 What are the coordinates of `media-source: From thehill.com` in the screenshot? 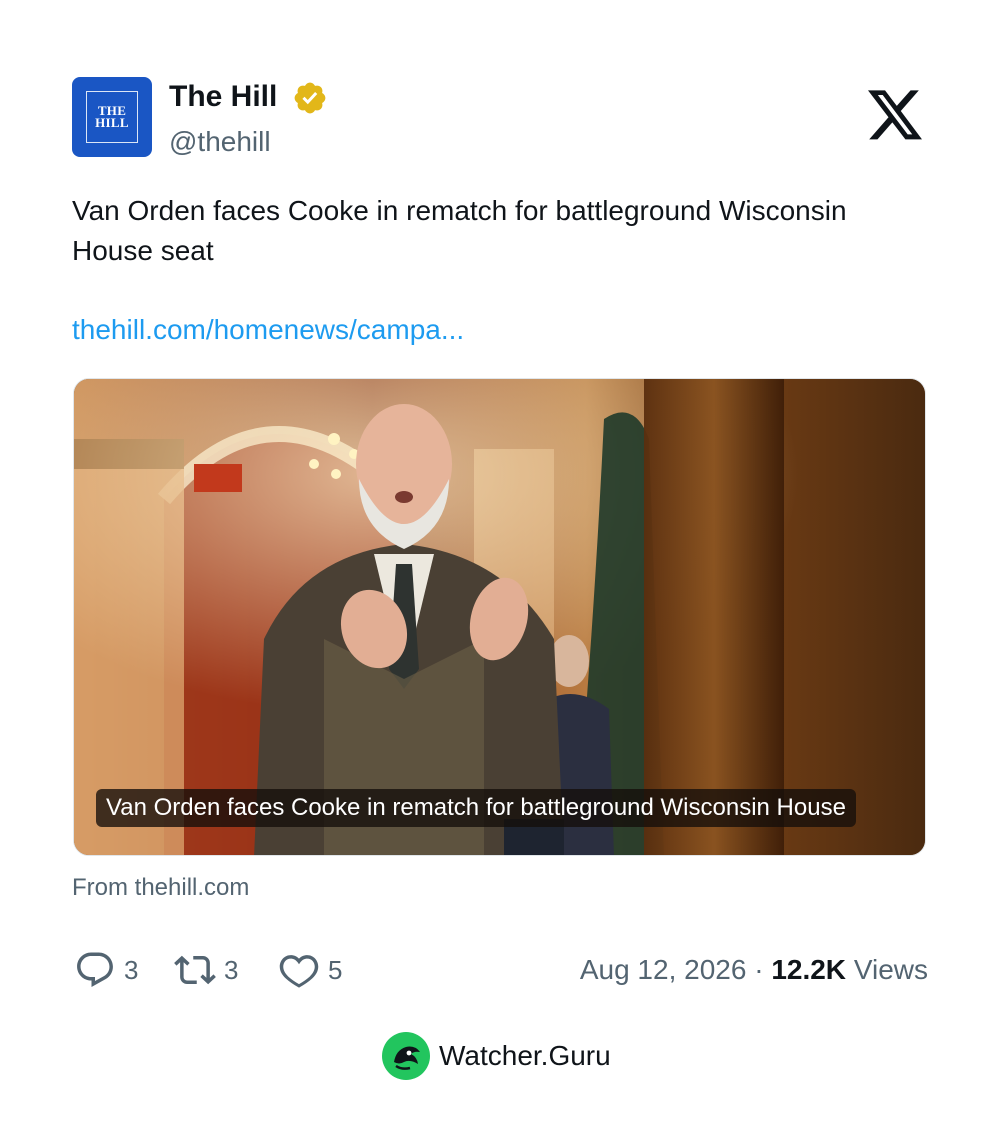 It's located at (160, 888).